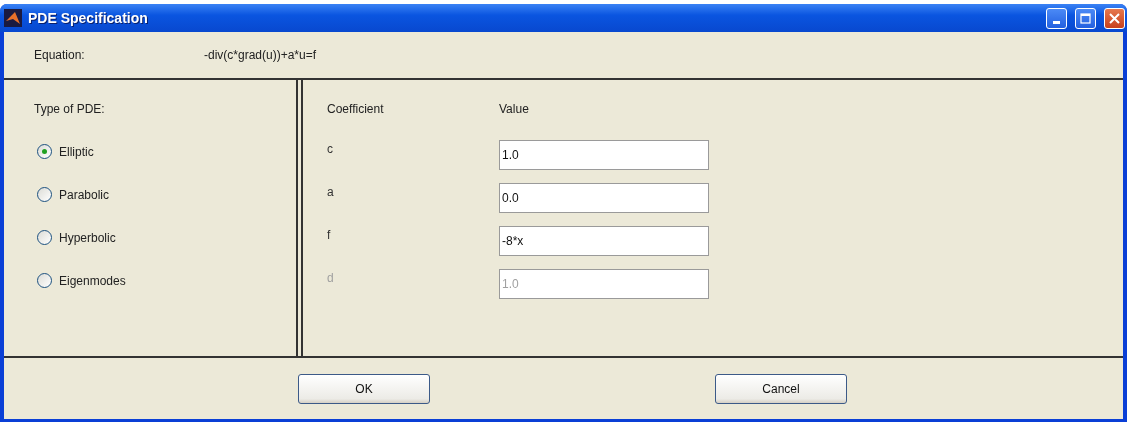 The image size is (1127, 422). I want to click on radio-option: Eigenmodes, so click(165, 280).